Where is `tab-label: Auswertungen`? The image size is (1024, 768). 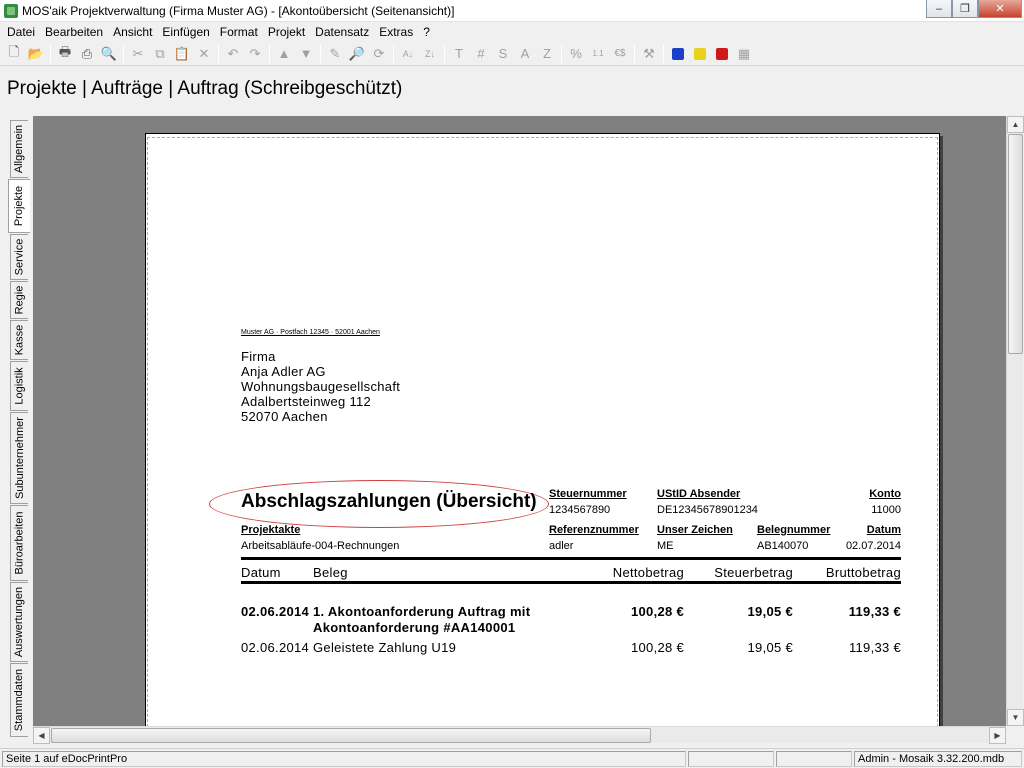 tab-label: Auswertungen is located at coordinates (19, 622).